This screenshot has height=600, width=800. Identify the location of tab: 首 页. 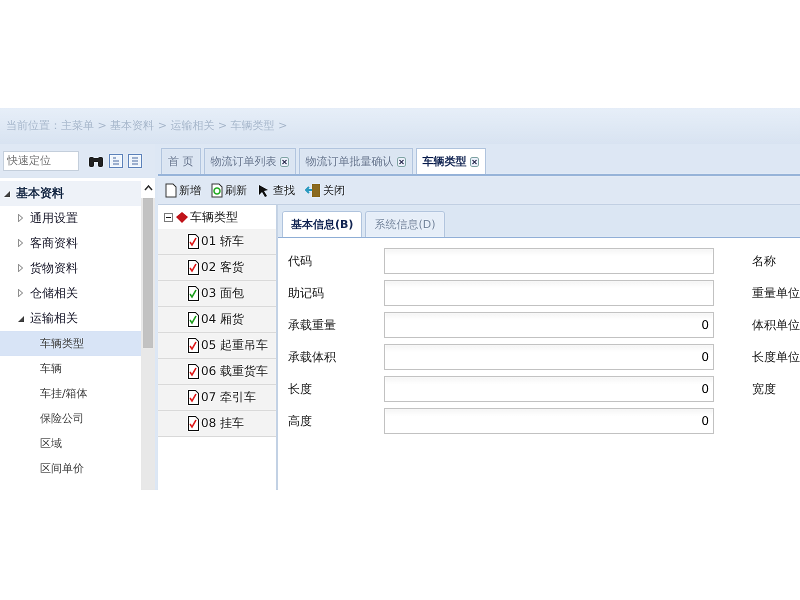
(180, 161).